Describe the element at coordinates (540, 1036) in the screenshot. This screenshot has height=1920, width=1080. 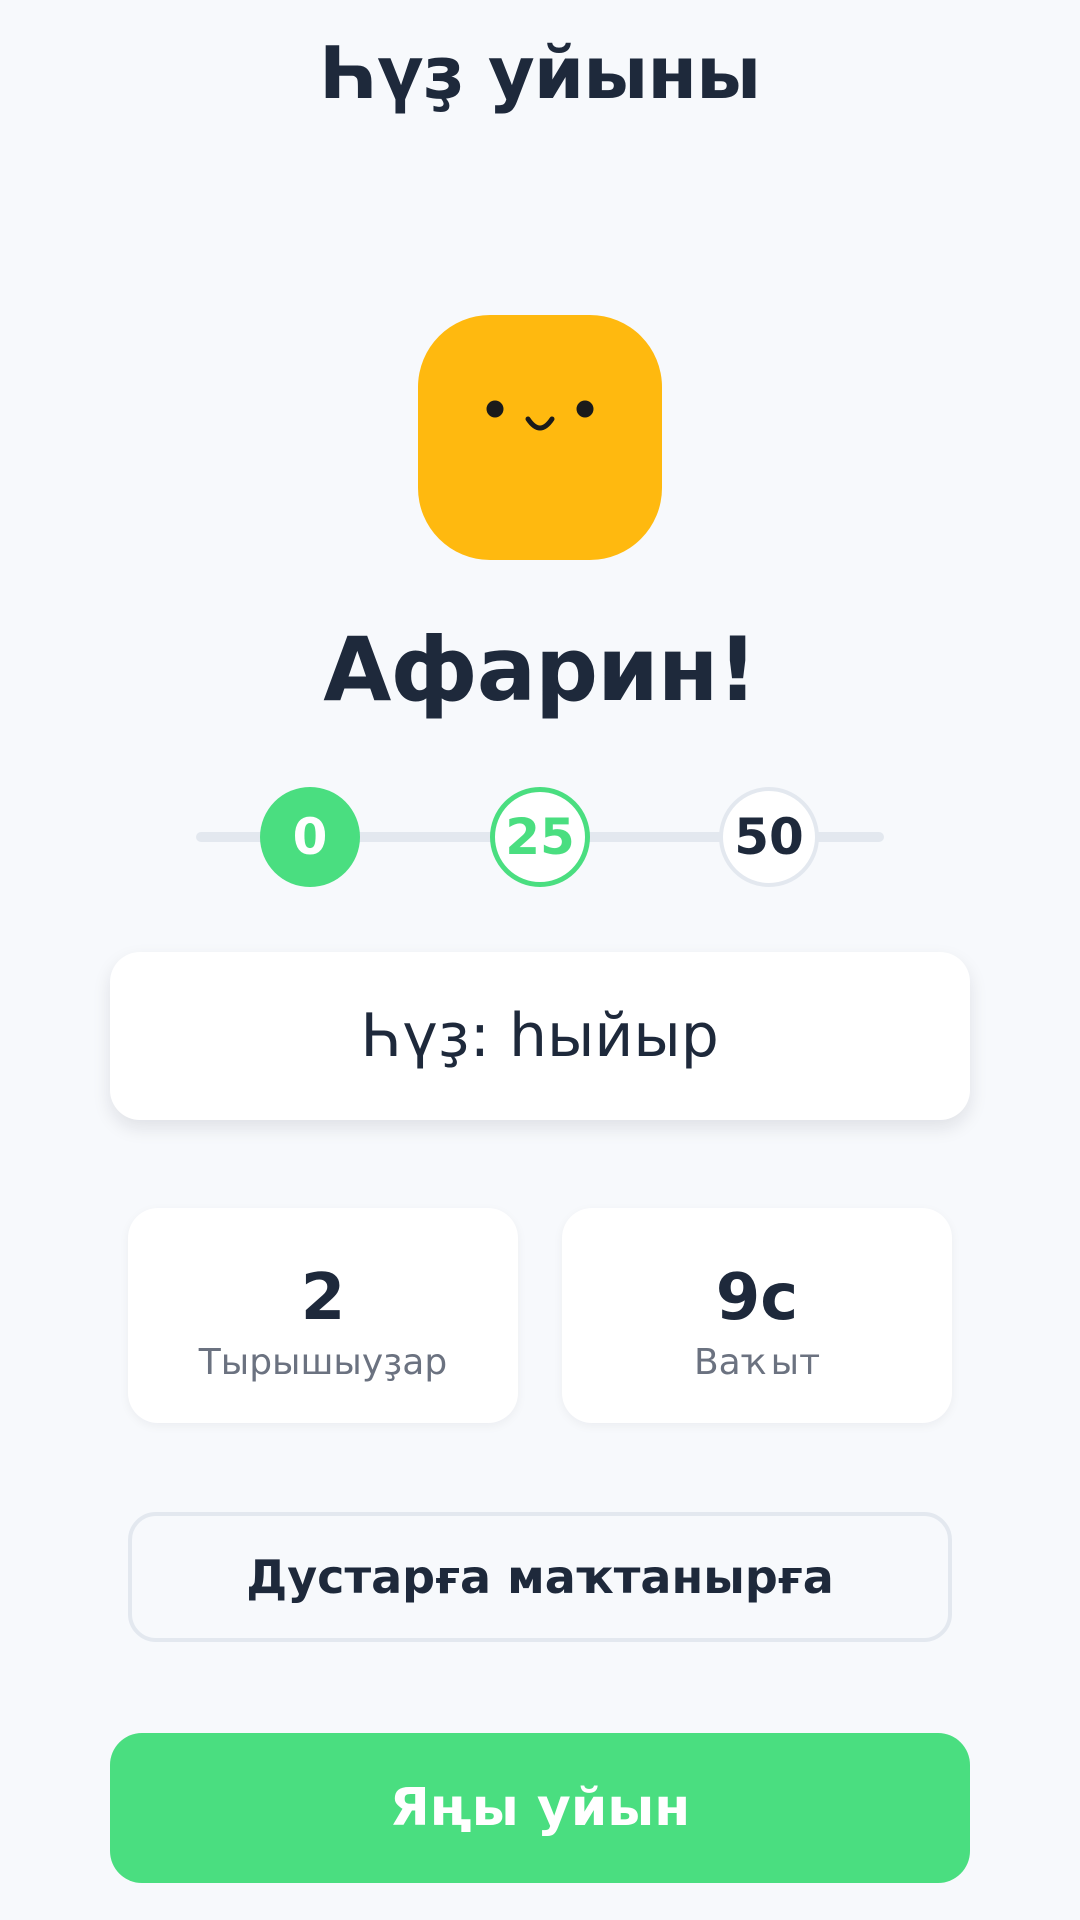
I see `word-card: Һүҙ: һыйыр` at that location.